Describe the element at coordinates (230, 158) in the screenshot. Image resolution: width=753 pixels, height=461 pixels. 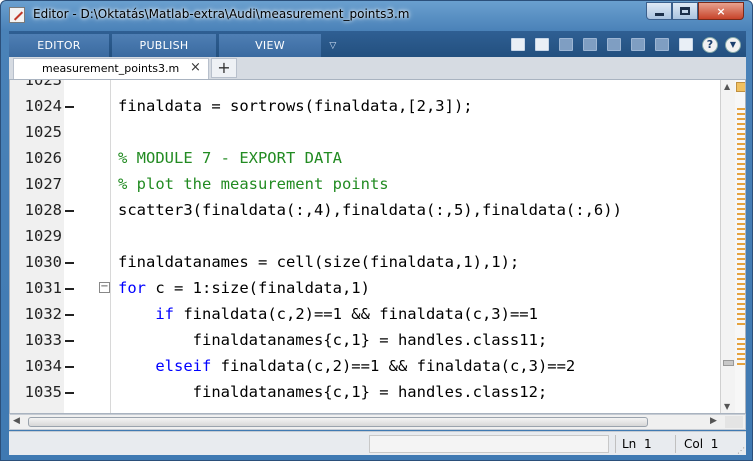
I see `code-text: % MODULE 7 - EXPORT DATA` at that location.